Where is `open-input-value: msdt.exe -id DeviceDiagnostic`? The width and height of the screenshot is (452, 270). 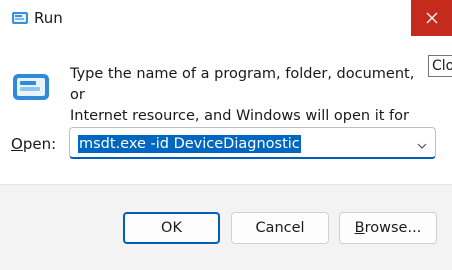
open-input-value: msdt.exe -id DeviceDiagnostic is located at coordinates (189, 144).